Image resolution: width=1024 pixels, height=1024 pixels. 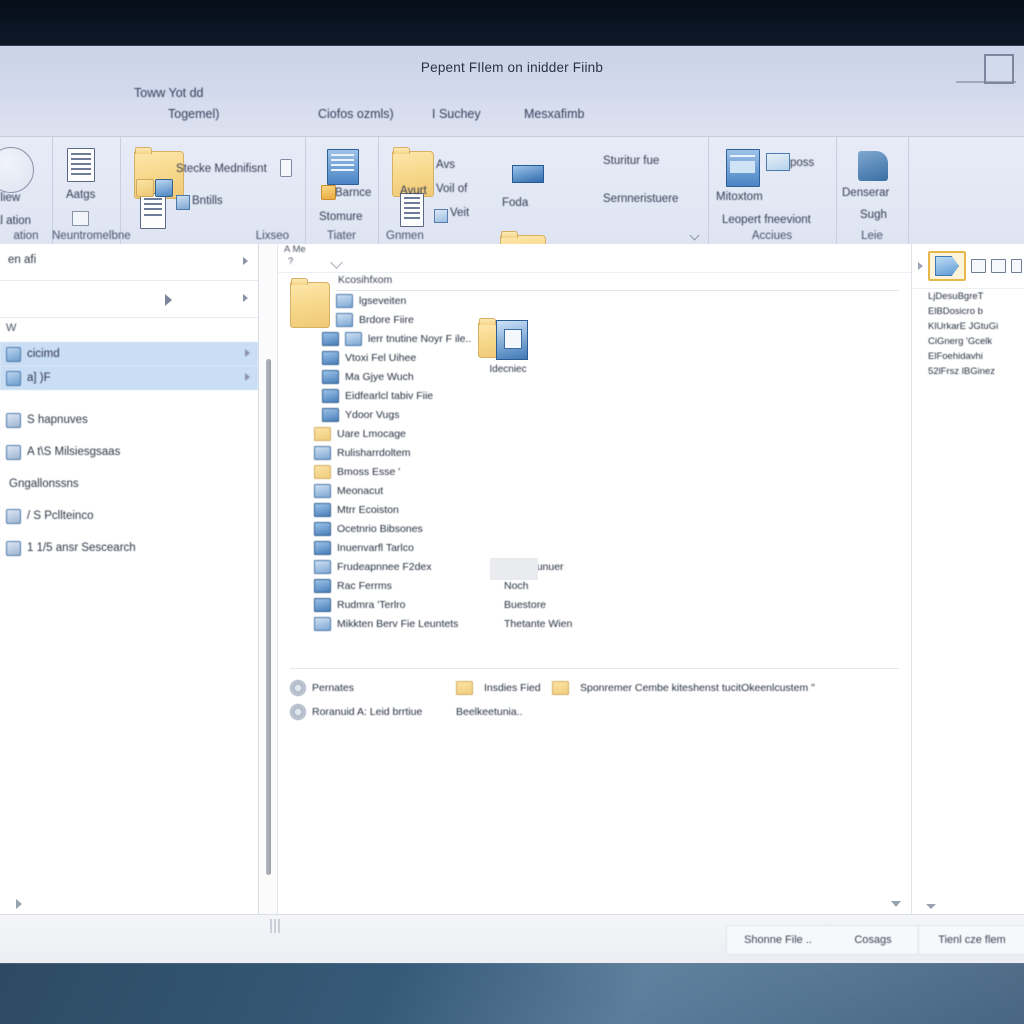 I want to click on list-item: Ocetnrio Bibsones, so click(x=606, y=528).